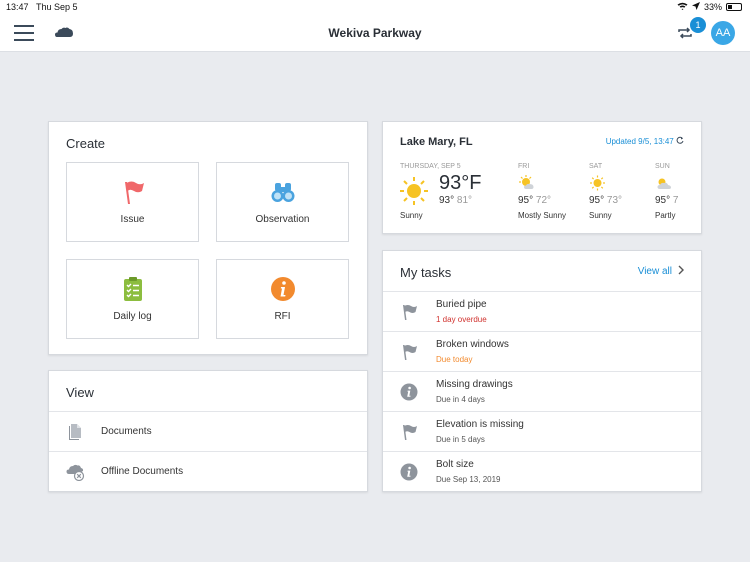 This screenshot has height=562, width=750. I want to click on forecast-desc: Partly, so click(665, 215).